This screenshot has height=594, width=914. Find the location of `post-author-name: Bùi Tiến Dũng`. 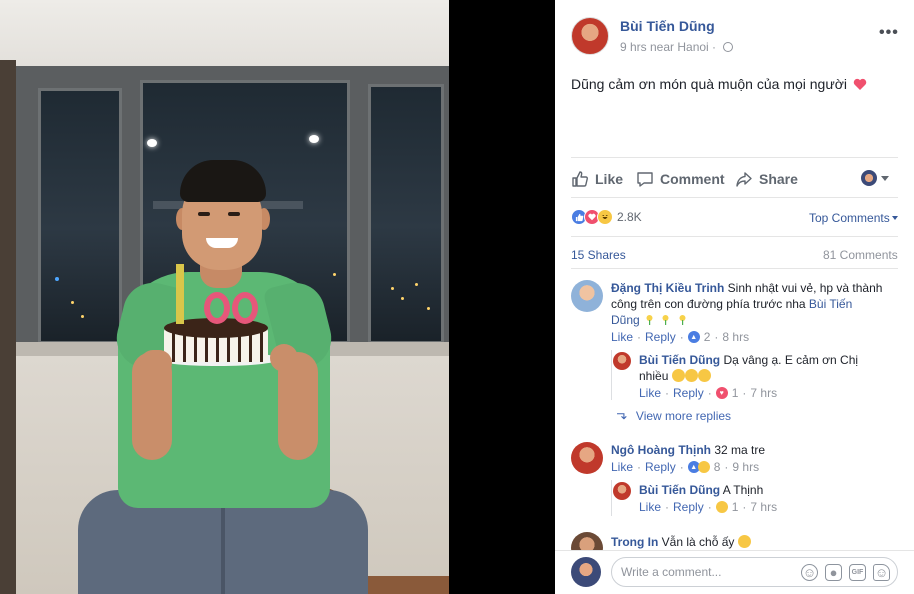

post-author-name: Bùi Tiến Dũng is located at coordinates (667, 26).